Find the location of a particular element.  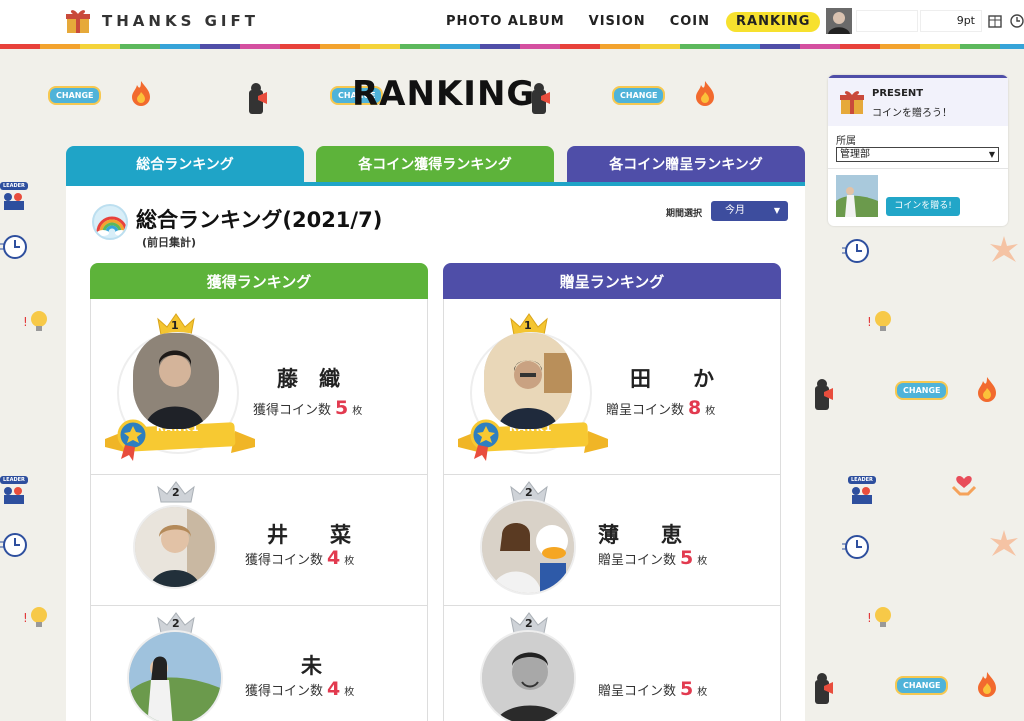

period-label: 期間選択 is located at coordinates (684, 214).